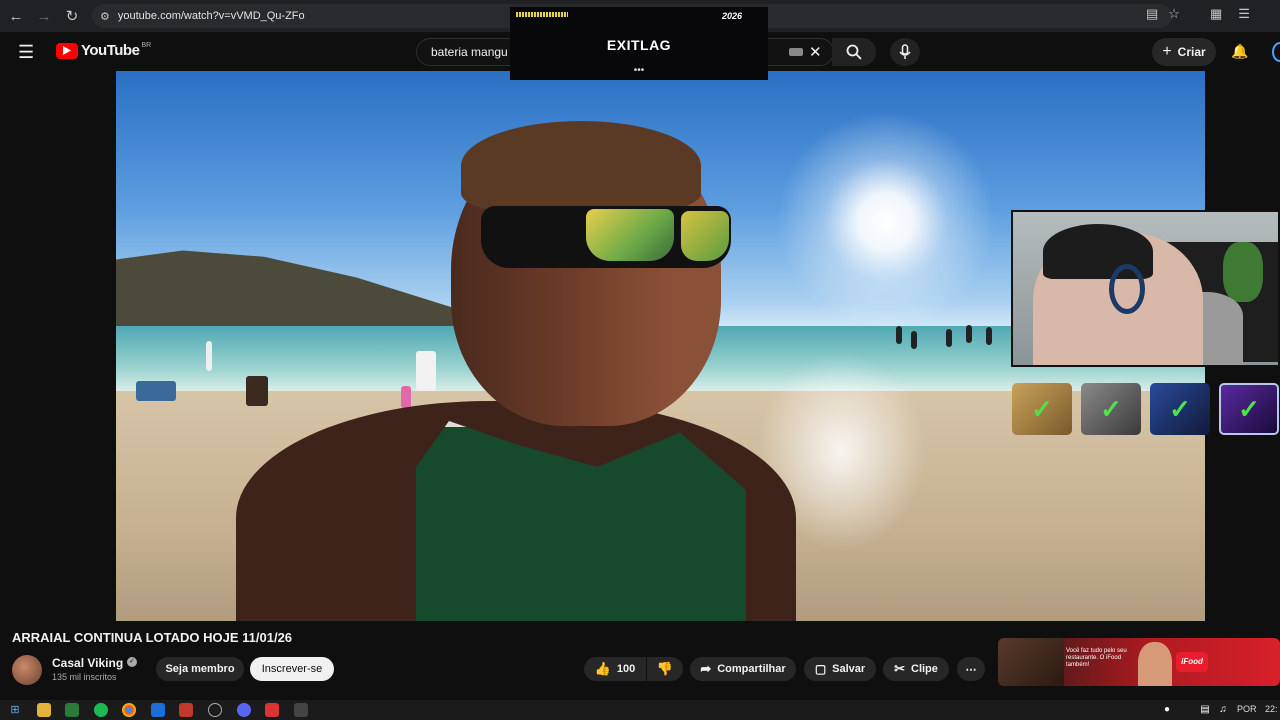  What do you see at coordinates (1243, 272) in the screenshot?
I see `plant` at bounding box center [1243, 272].